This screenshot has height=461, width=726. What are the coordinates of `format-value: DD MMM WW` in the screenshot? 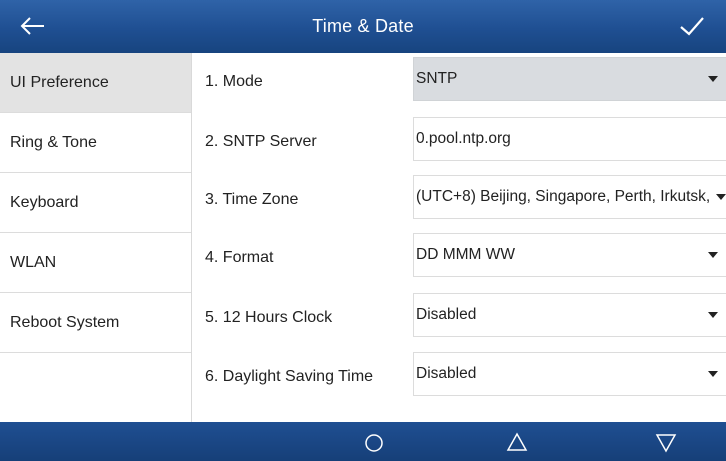 It's located at (465, 254).